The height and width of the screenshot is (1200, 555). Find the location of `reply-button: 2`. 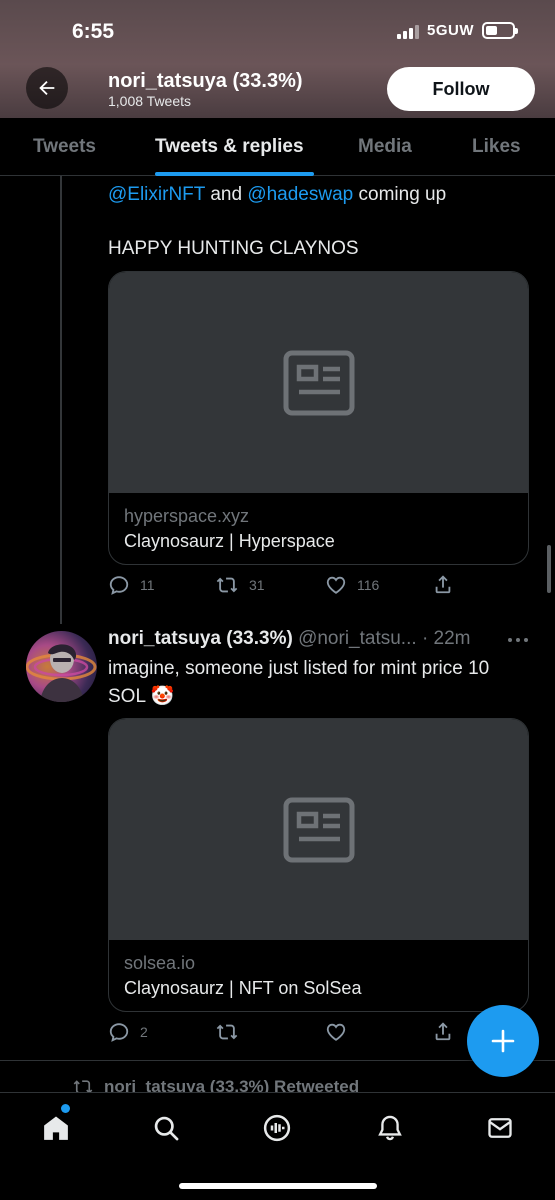

reply-button: 2 is located at coordinates (128, 1032).